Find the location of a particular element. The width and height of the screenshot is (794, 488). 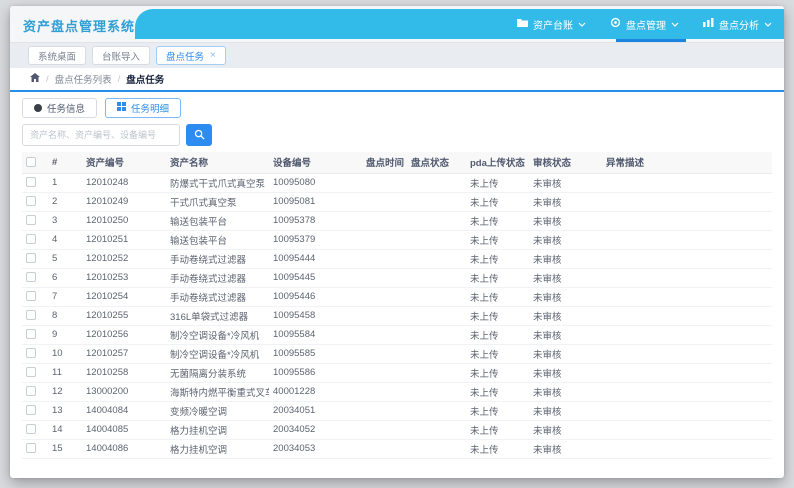

table-row: 2 12010249 干式爪式真空泵 10095081 未上传 未审核 is located at coordinates (397, 202).